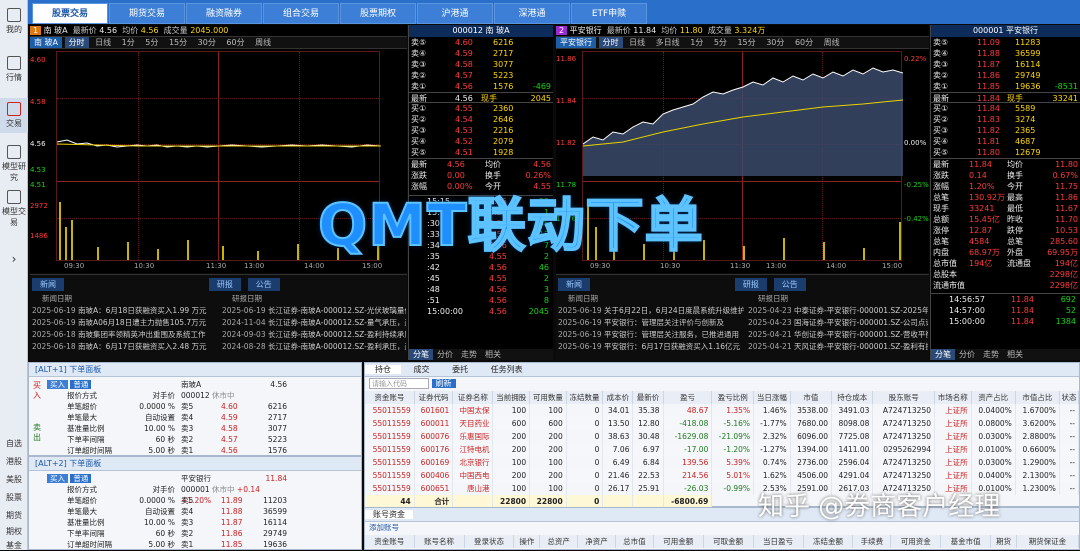 The image size is (1080, 551). I want to click on column-header: 市值占比, so click(1037, 397).